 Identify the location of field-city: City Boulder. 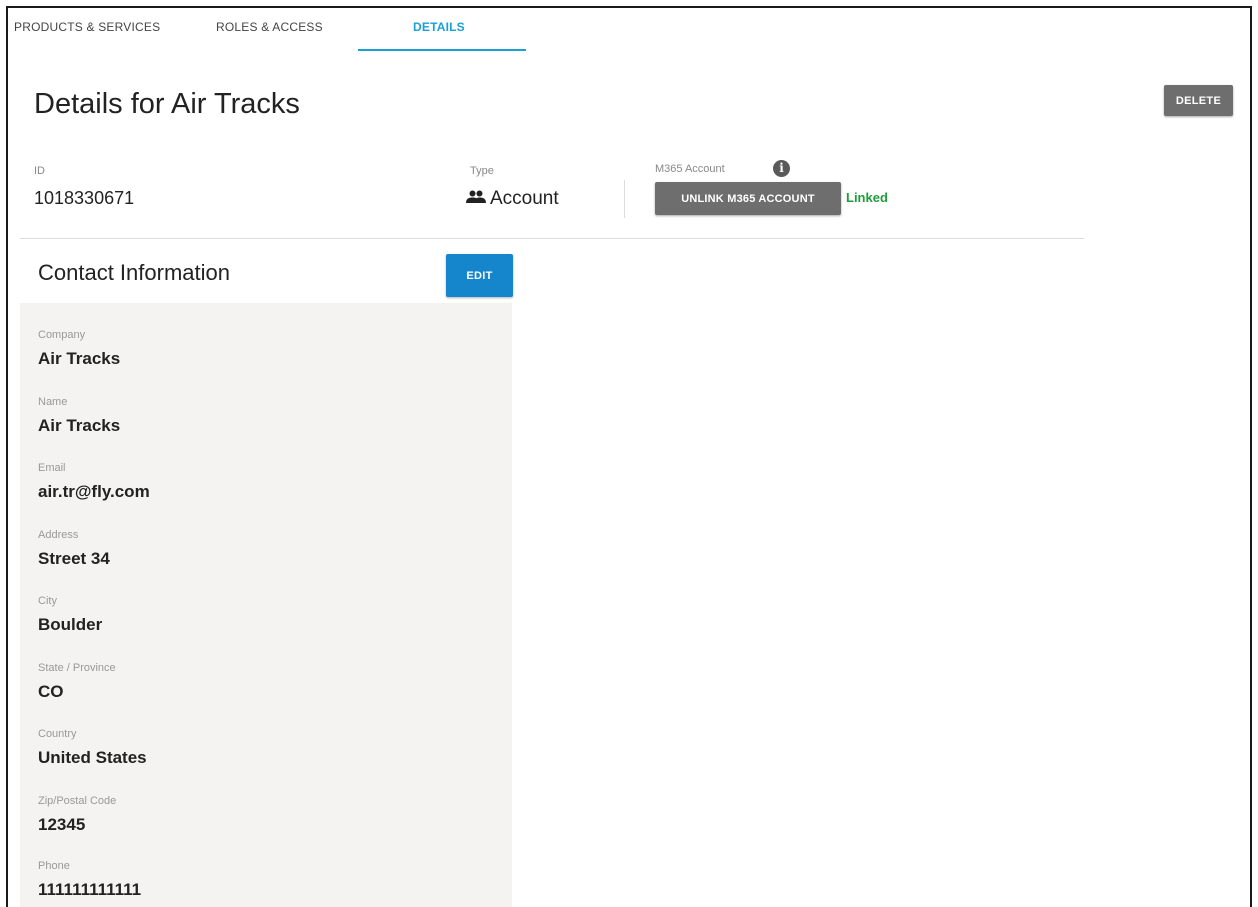
(70, 615).